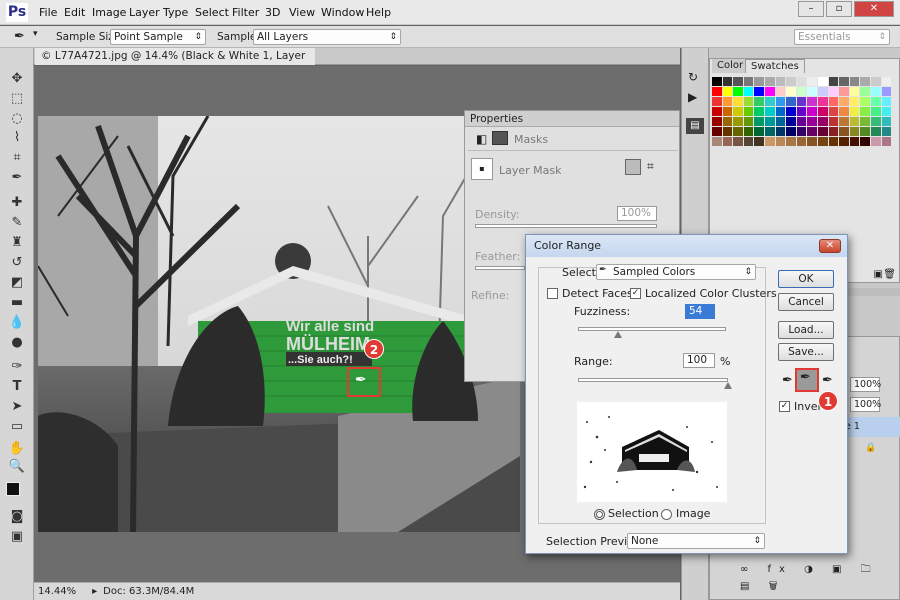 This screenshot has width=900, height=600. I want to click on menu-help: Help, so click(378, 12).